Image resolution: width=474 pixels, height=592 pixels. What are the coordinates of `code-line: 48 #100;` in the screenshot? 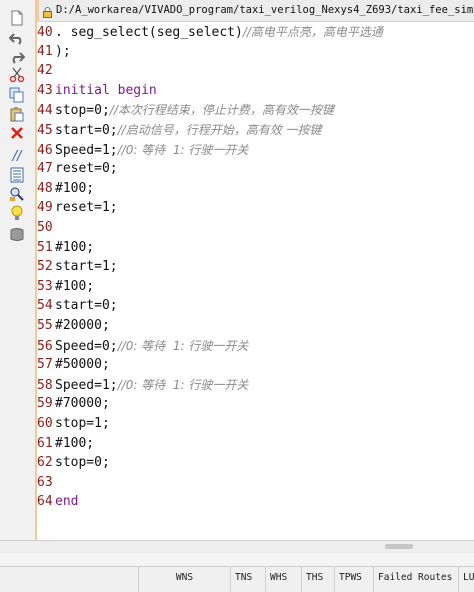 It's located at (65, 189).